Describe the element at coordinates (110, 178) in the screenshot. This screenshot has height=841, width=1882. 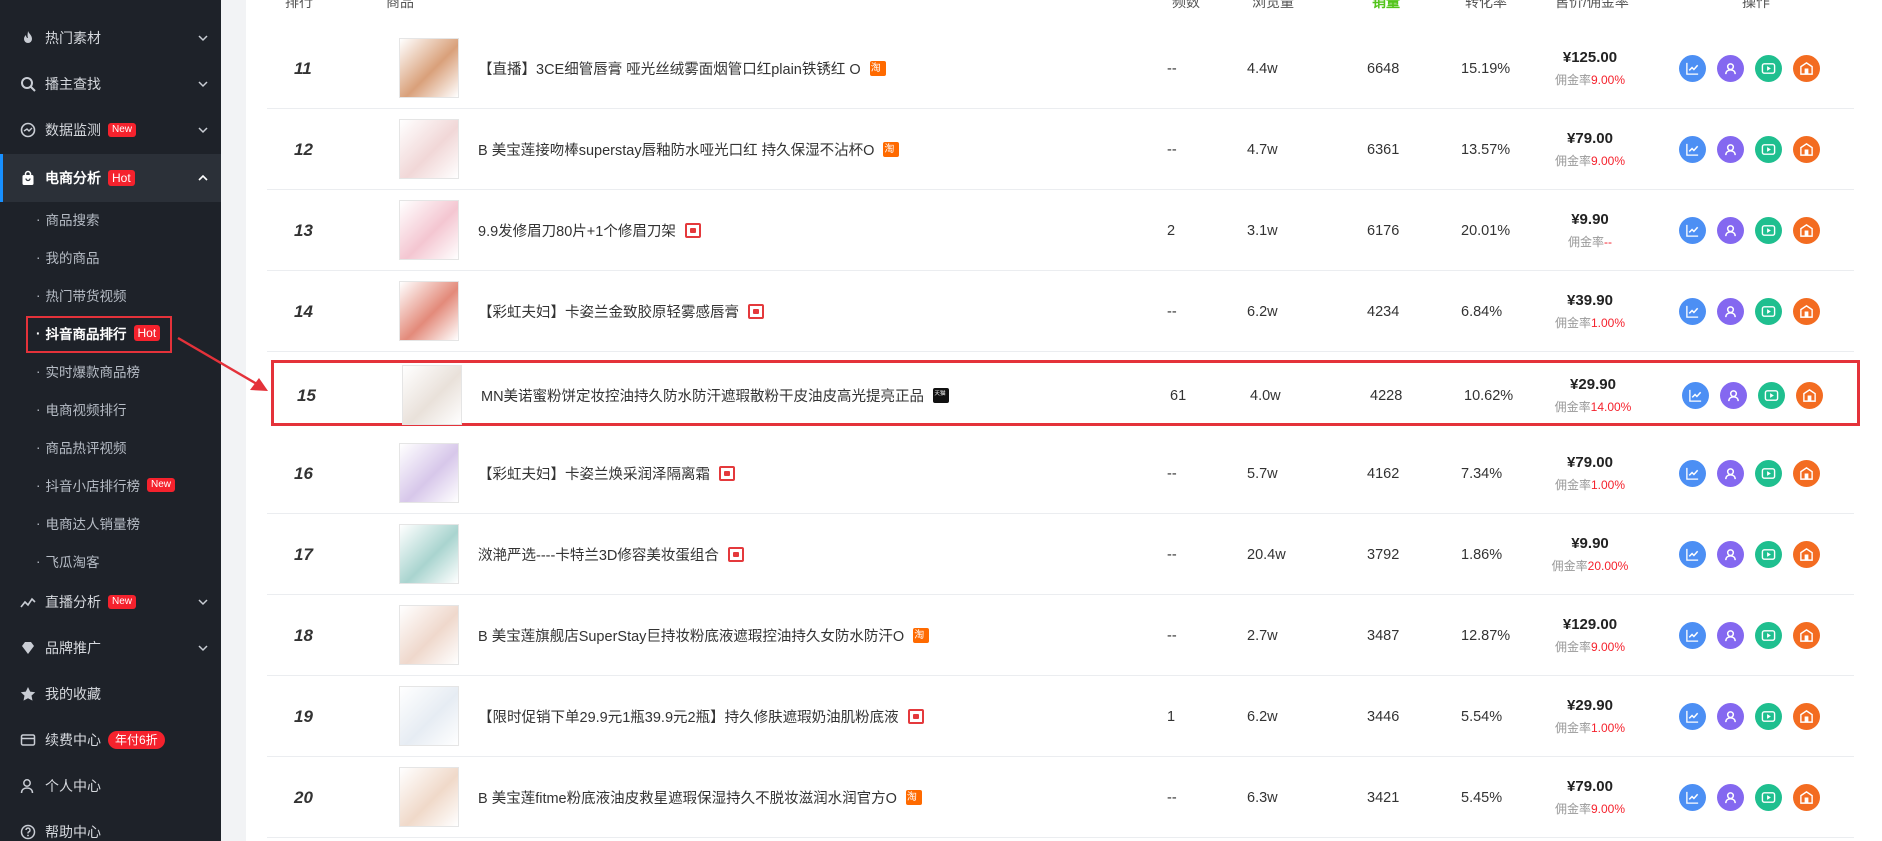
I see `nav-ecommerce-analysis: 电商分析 Hot` at that location.